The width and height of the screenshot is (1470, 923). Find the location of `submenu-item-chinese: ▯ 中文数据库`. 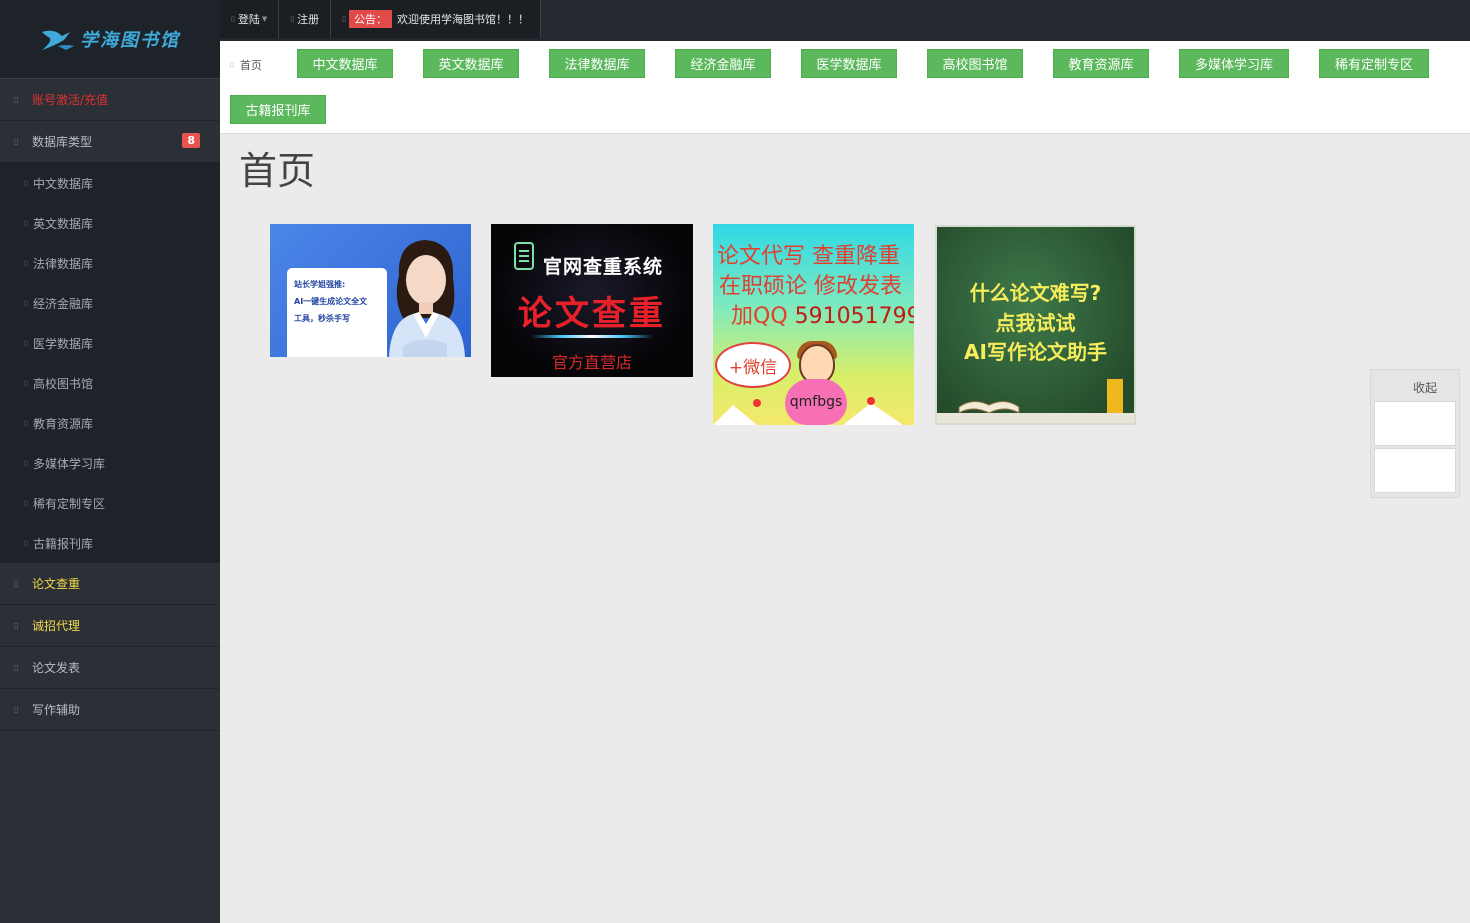

submenu-item-chinese: ▯ 中文数据库 is located at coordinates (110, 183).